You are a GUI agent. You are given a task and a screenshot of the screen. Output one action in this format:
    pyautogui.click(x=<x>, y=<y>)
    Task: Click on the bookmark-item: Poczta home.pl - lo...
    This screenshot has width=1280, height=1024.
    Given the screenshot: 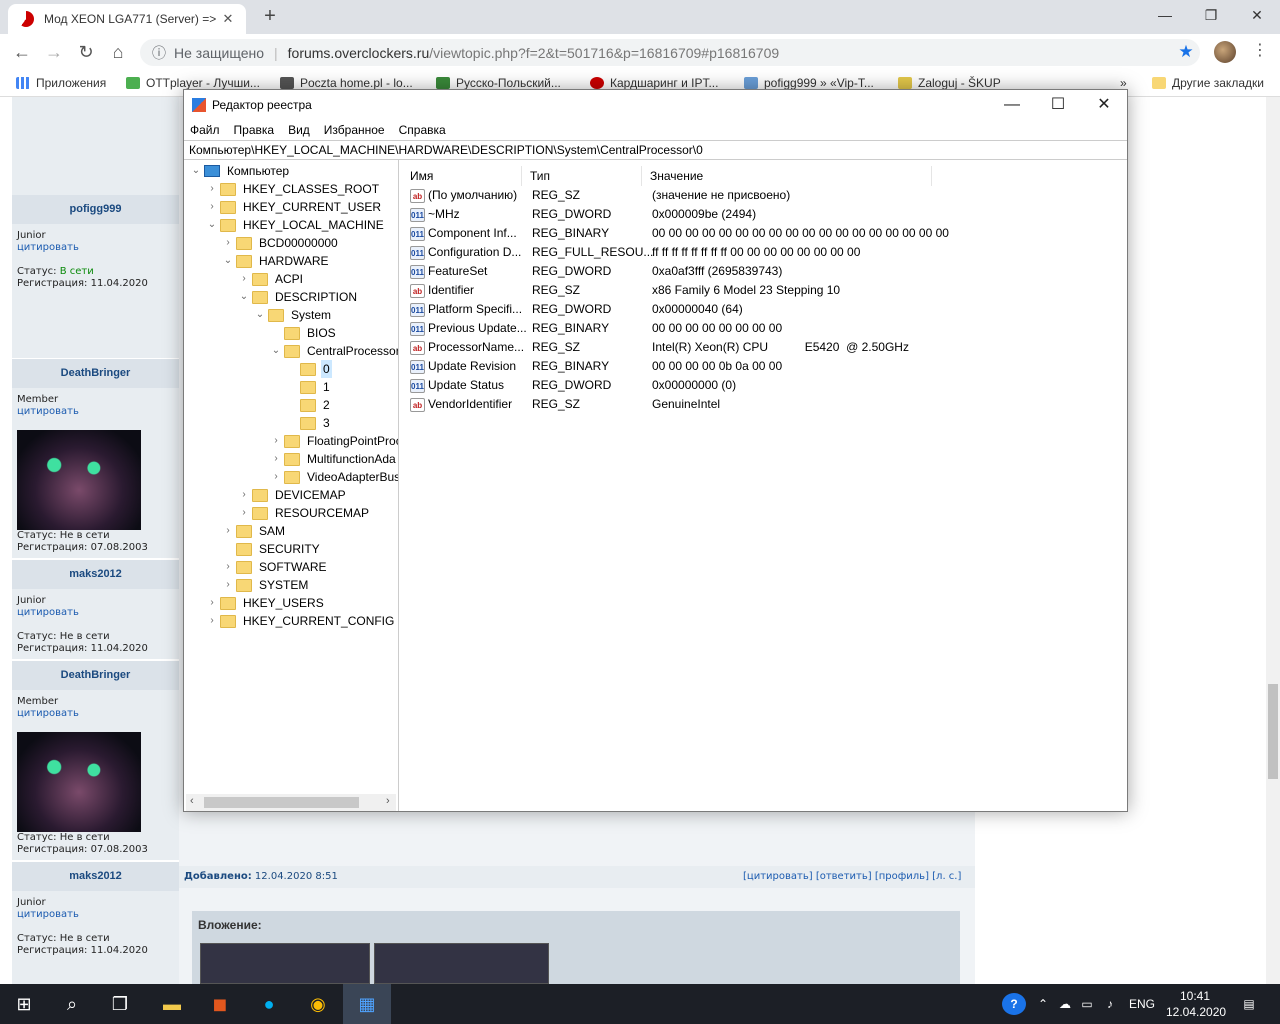 What is the action you would take?
    pyautogui.click(x=346, y=83)
    